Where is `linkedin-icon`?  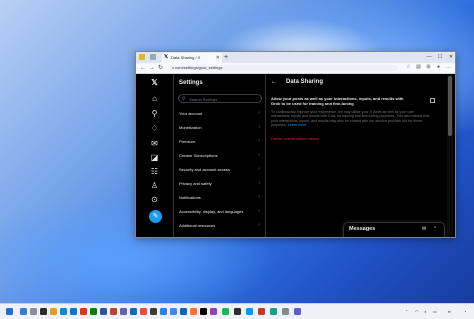
linkedin-icon is located at coordinates (183, 311).